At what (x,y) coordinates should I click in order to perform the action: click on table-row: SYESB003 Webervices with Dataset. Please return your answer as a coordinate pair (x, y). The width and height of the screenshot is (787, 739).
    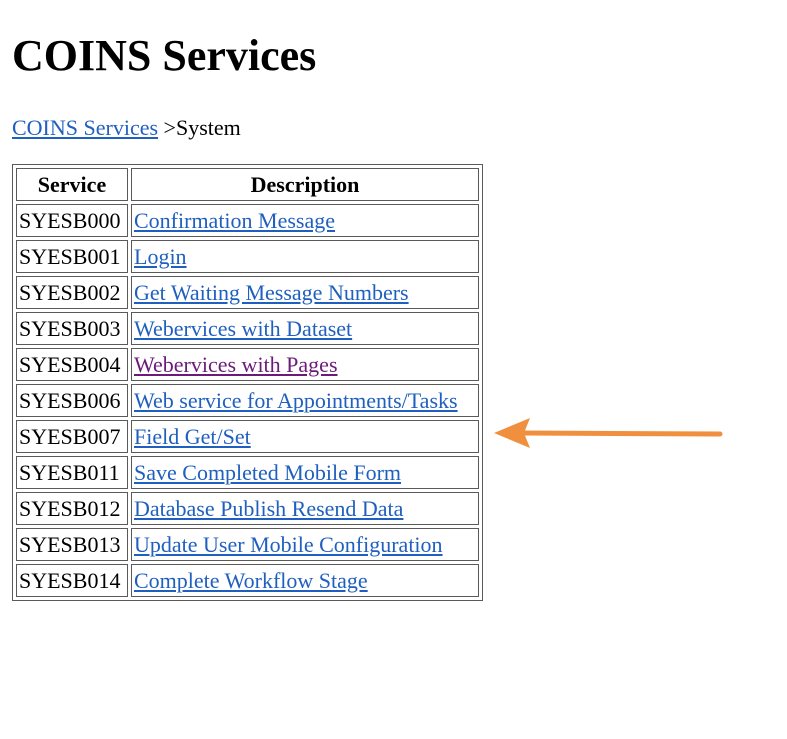
    Looking at the image, I should click on (247, 328).